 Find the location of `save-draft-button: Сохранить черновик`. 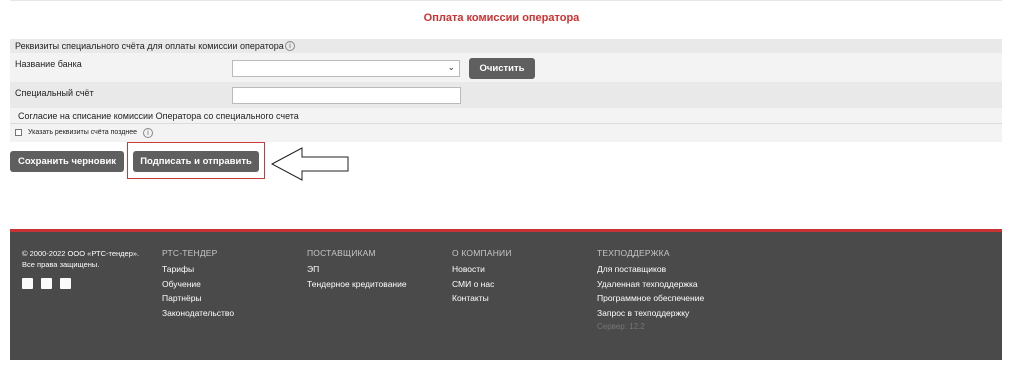

save-draft-button: Сохранить черновик is located at coordinates (67, 161).